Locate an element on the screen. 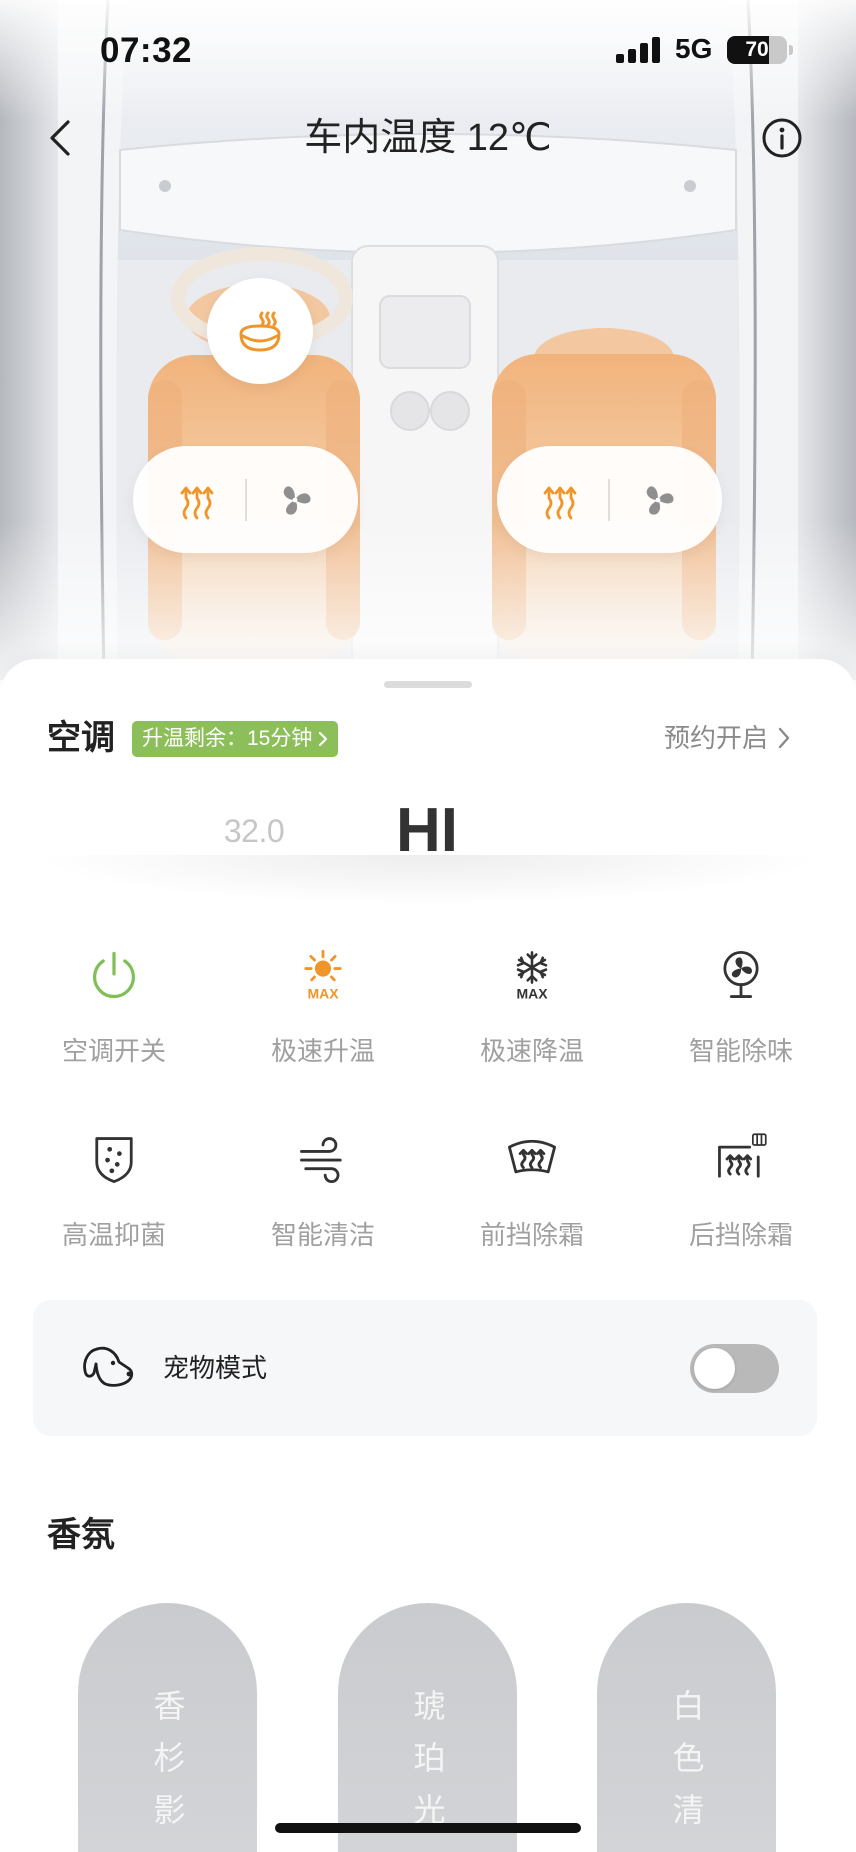 The height and width of the screenshot is (1852, 856). function-label: 前挡除霜 is located at coordinates (531, 1235).